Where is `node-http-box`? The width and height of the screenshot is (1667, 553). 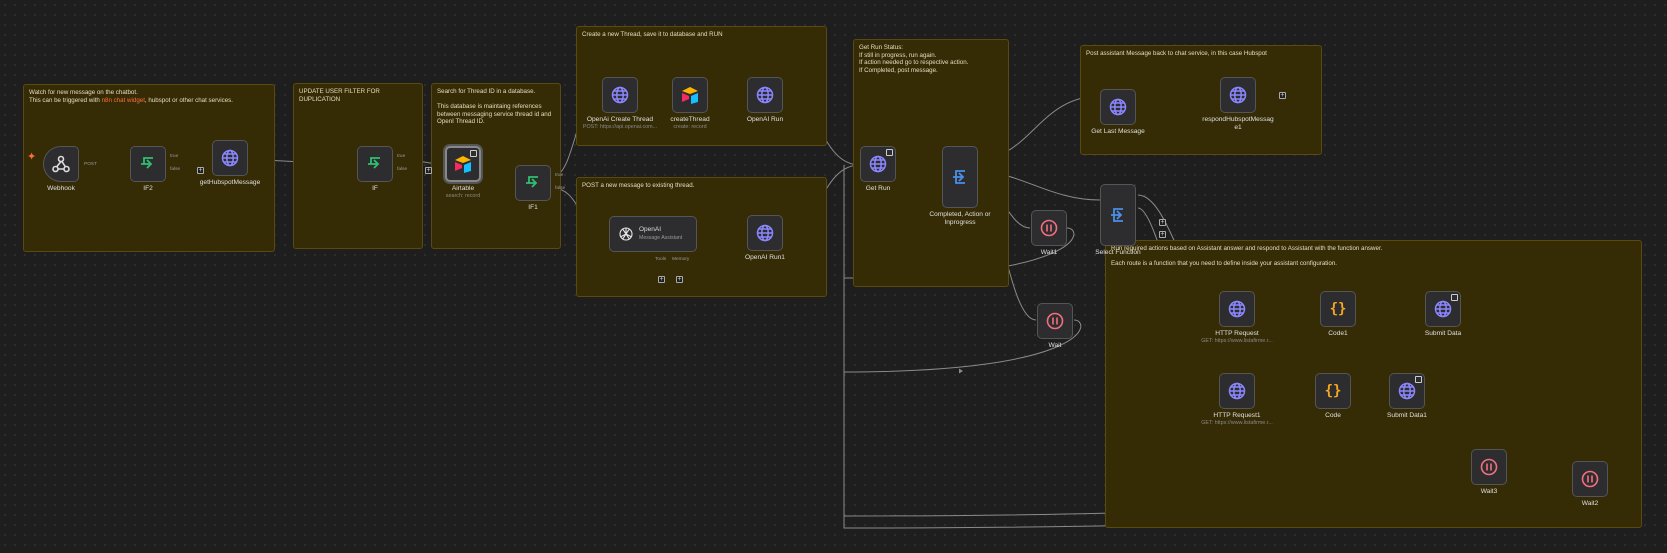
node-http-box is located at coordinates (1237, 309).